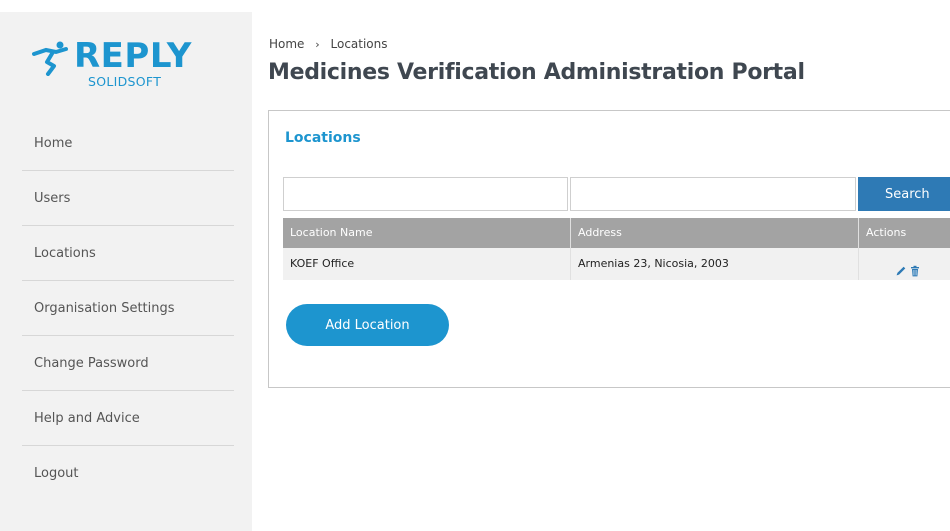  Describe the element at coordinates (426, 233) in the screenshot. I see `column-header-location-name: Location Name` at that location.